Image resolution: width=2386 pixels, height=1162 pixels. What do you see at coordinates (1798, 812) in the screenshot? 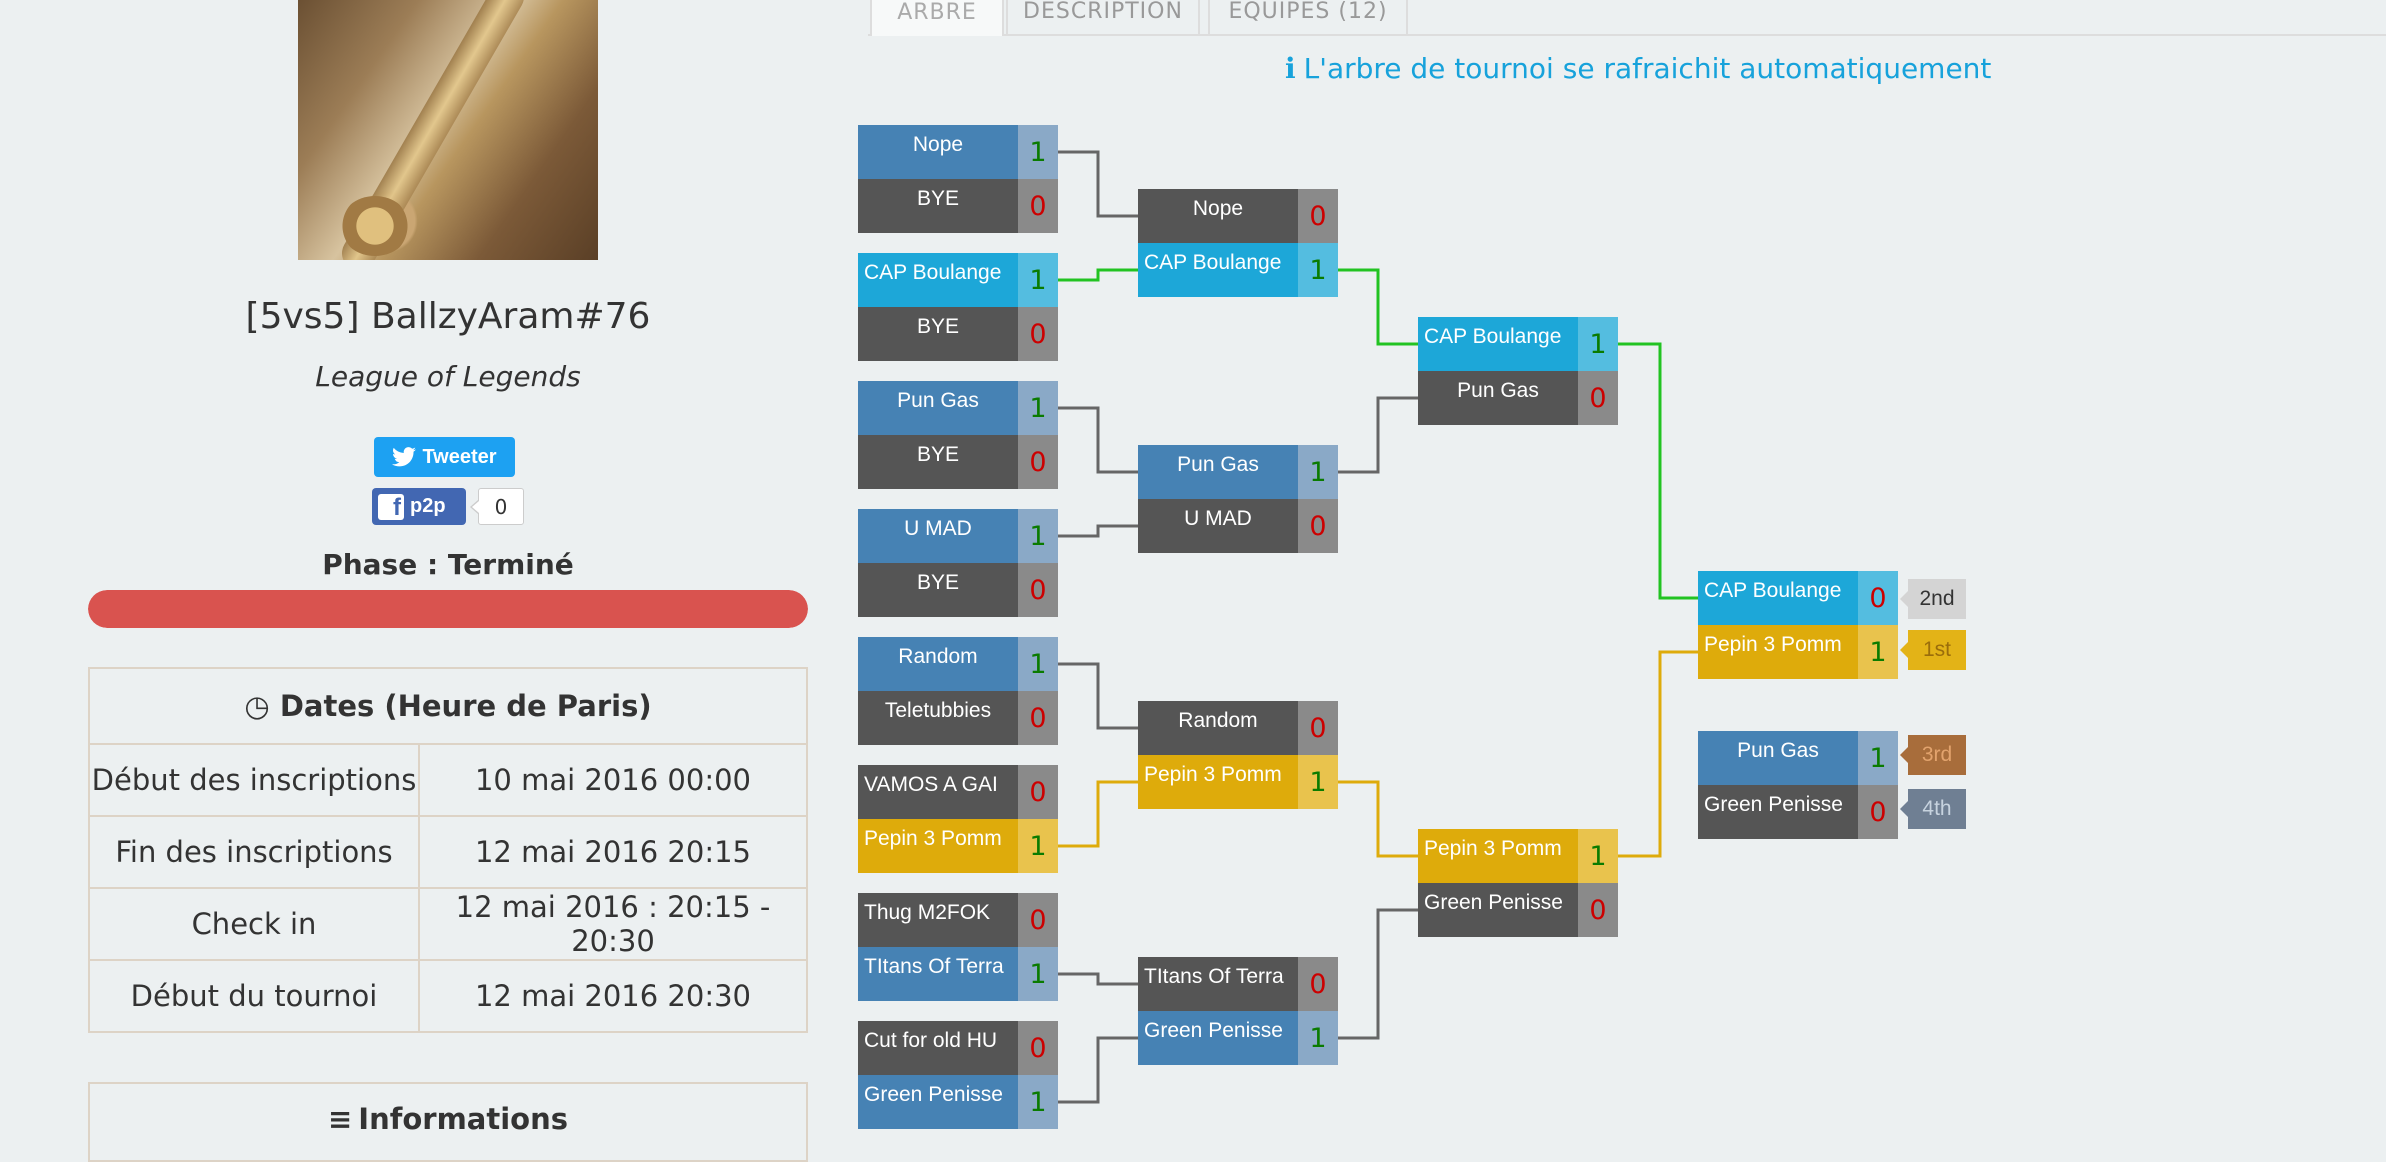
I see `bracket-slot-third-place: Green Penisse 0` at bounding box center [1798, 812].